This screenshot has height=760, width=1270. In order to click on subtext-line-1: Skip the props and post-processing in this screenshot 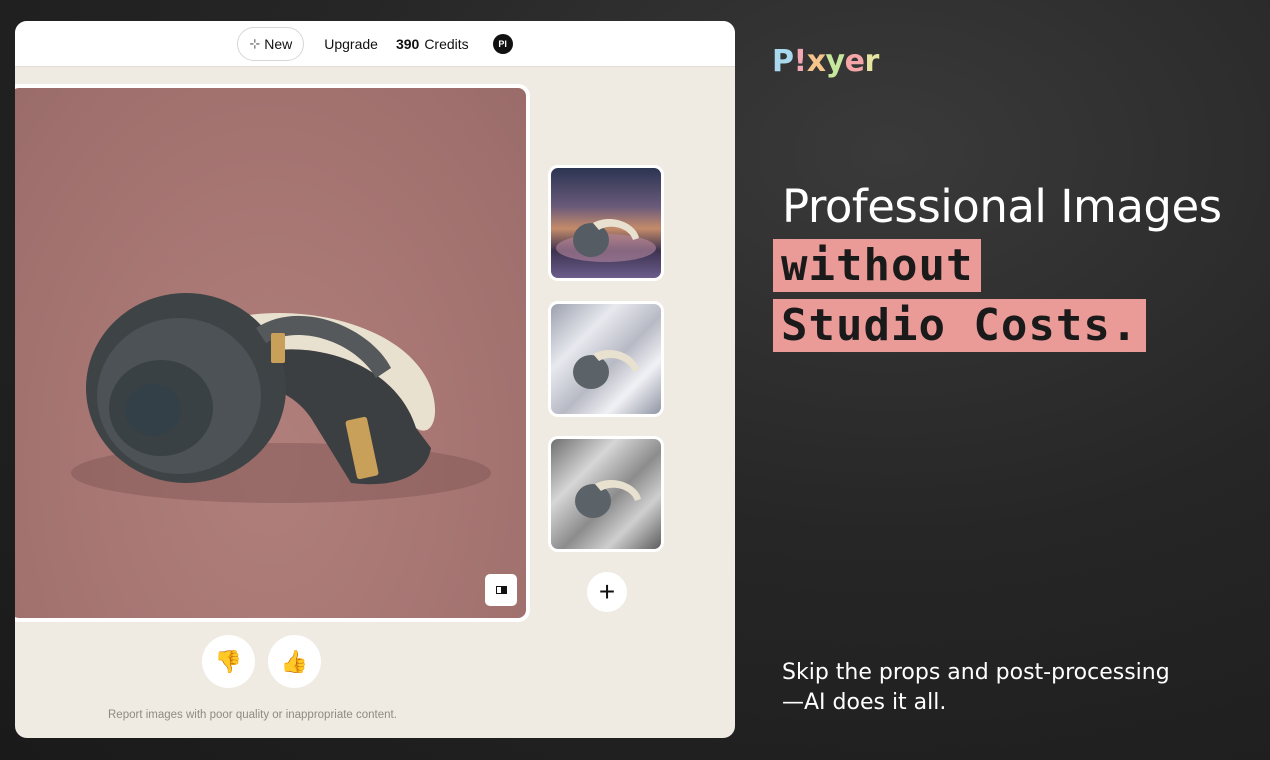, I will do `click(976, 672)`.